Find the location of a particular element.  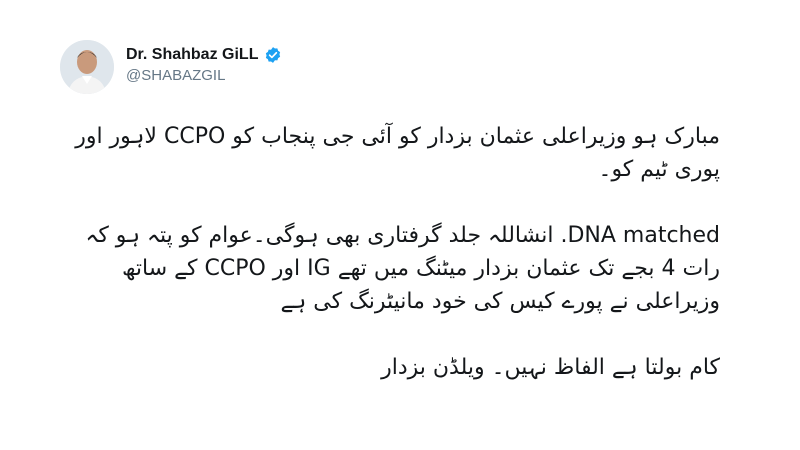

verified-badge-icon is located at coordinates (273, 55).